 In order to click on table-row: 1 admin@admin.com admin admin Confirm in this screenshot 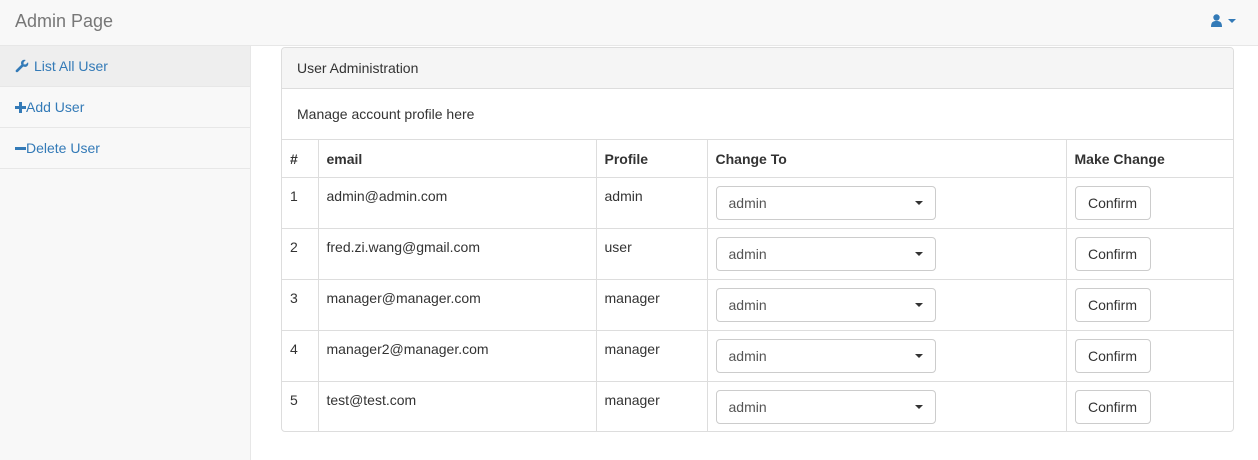, I will do `click(757, 203)`.